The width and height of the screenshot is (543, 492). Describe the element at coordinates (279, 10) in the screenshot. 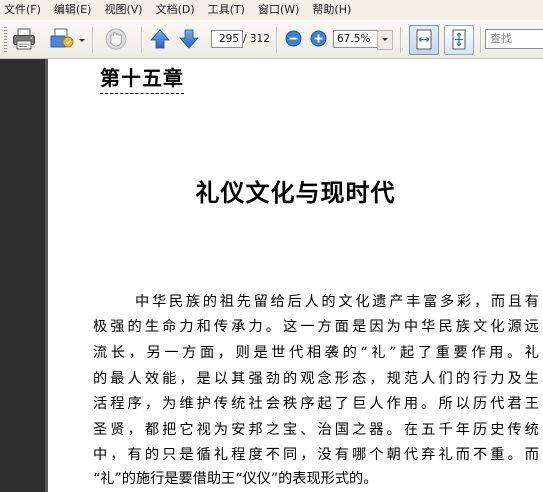

I see `menu-window: 窗口(W)` at that location.